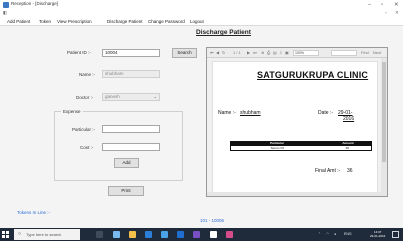 Image resolution: width=403 pixels, height=241 pixels. Describe the element at coordinates (213, 234) in the screenshot. I see `app-window-icon` at that location.